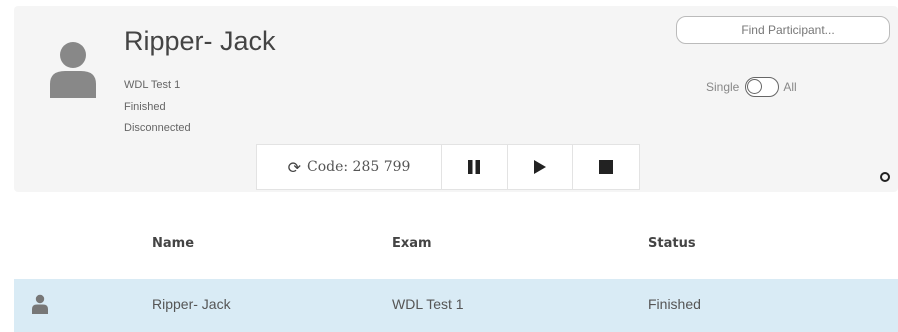 This screenshot has height=332, width=898. Describe the element at coordinates (672, 243) in the screenshot. I see `column-header-status: Status` at that location.